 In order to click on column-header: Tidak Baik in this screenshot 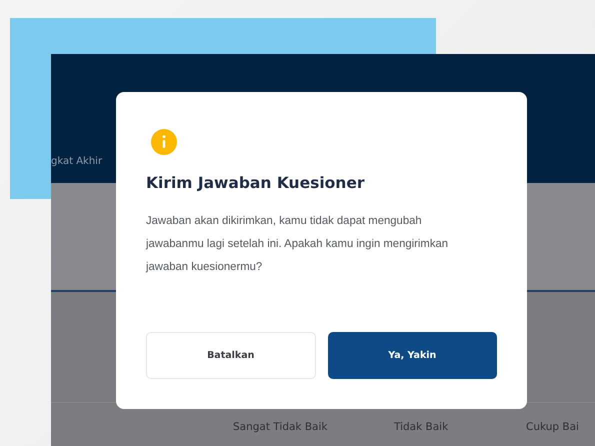, I will do `click(422, 427)`.